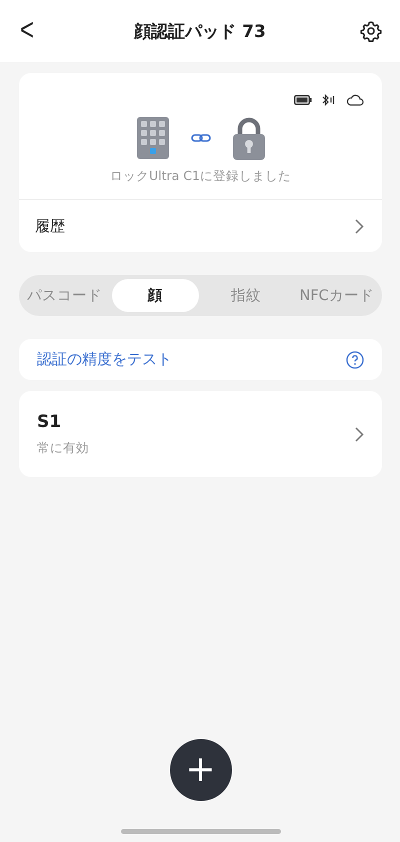 The width and height of the screenshot is (400, 842). I want to click on face-entry-card: S1 常に有効, so click(200, 434).